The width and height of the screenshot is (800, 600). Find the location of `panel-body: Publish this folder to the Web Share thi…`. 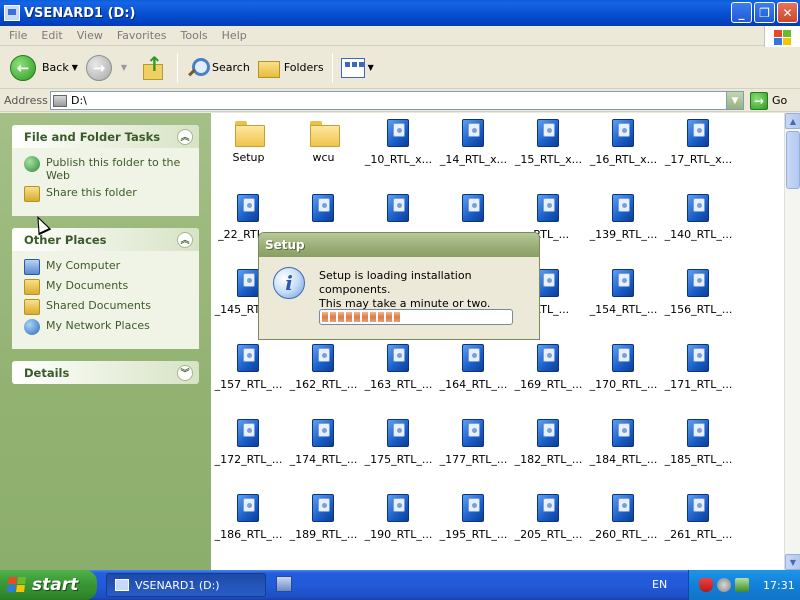

panel-body: Publish this folder to the Web Share thi… is located at coordinates (105, 182).